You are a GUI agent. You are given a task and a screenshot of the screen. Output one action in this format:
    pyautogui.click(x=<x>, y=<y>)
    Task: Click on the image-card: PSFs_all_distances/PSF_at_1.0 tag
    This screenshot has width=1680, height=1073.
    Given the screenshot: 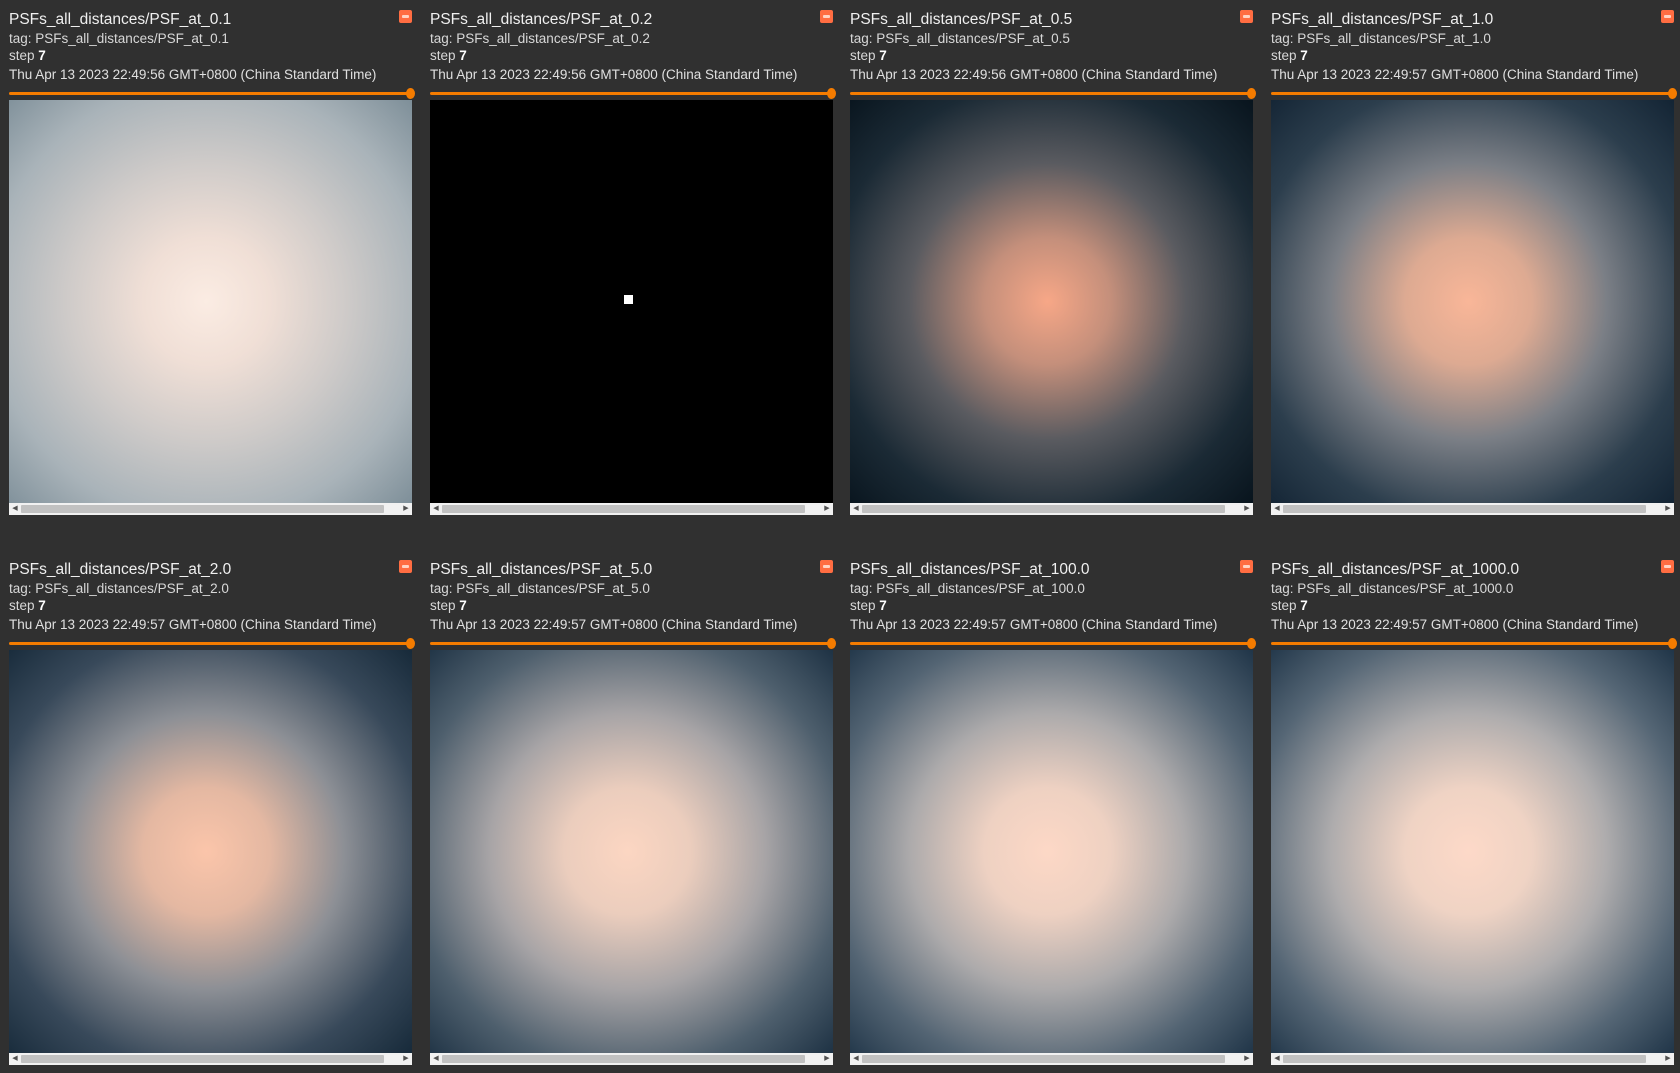 What is the action you would take?
    pyautogui.click(x=1474, y=275)
    